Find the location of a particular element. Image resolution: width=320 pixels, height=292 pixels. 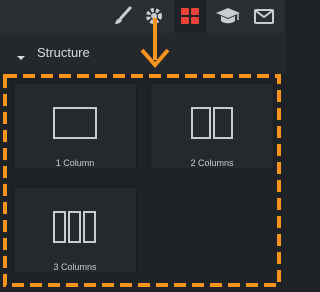

two-columns-layout-button: 2 Columns is located at coordinates (212, 126).